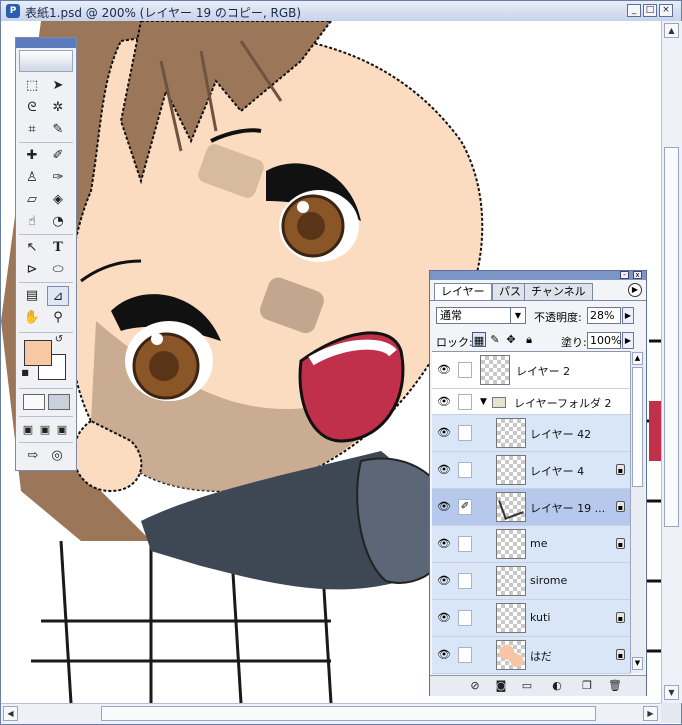 The width and height of the screenshot is (682, 725). Describe the element at coordinates (635, 290) in the screenshot. I see `panel-menu-icon: ▶` at that location.